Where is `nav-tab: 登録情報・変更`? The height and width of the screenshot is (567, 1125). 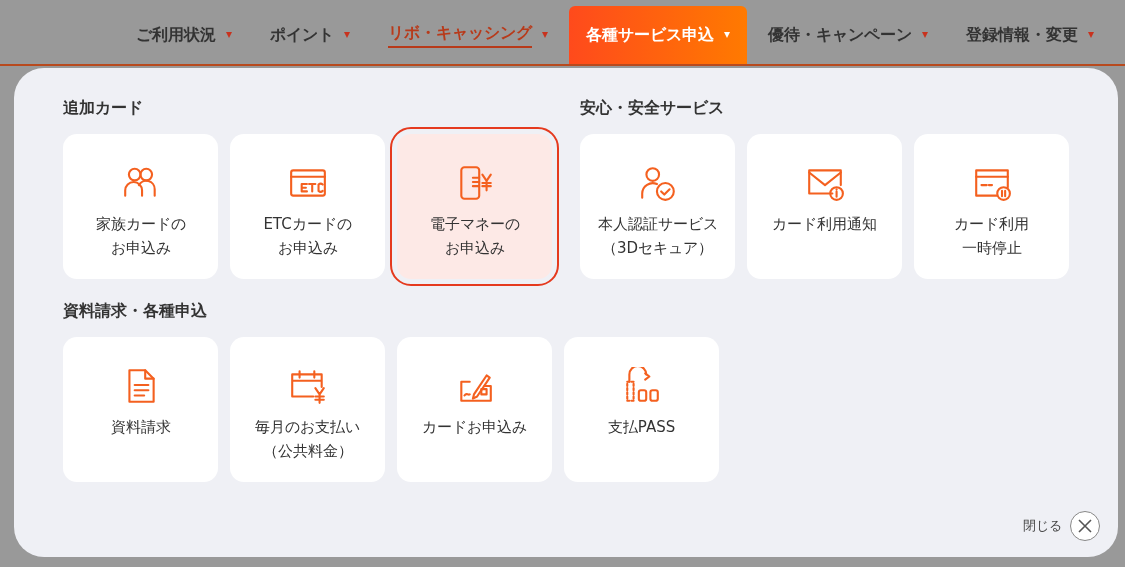
nav-tab: 登録情報・変更 is located at coordinates (1030, 35).